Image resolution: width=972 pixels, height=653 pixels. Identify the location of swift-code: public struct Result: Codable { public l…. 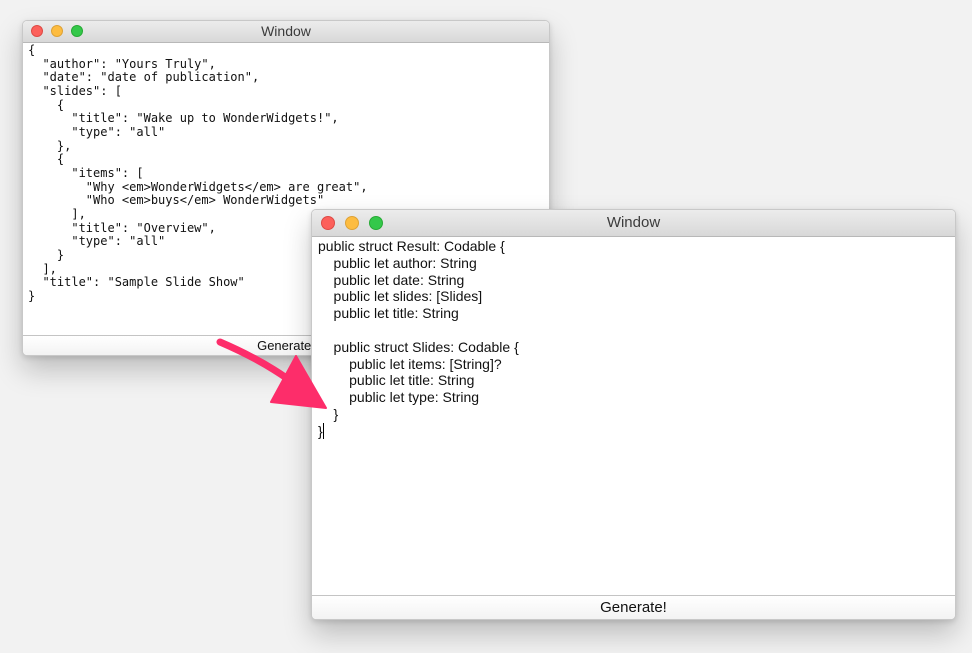
(418, 338).